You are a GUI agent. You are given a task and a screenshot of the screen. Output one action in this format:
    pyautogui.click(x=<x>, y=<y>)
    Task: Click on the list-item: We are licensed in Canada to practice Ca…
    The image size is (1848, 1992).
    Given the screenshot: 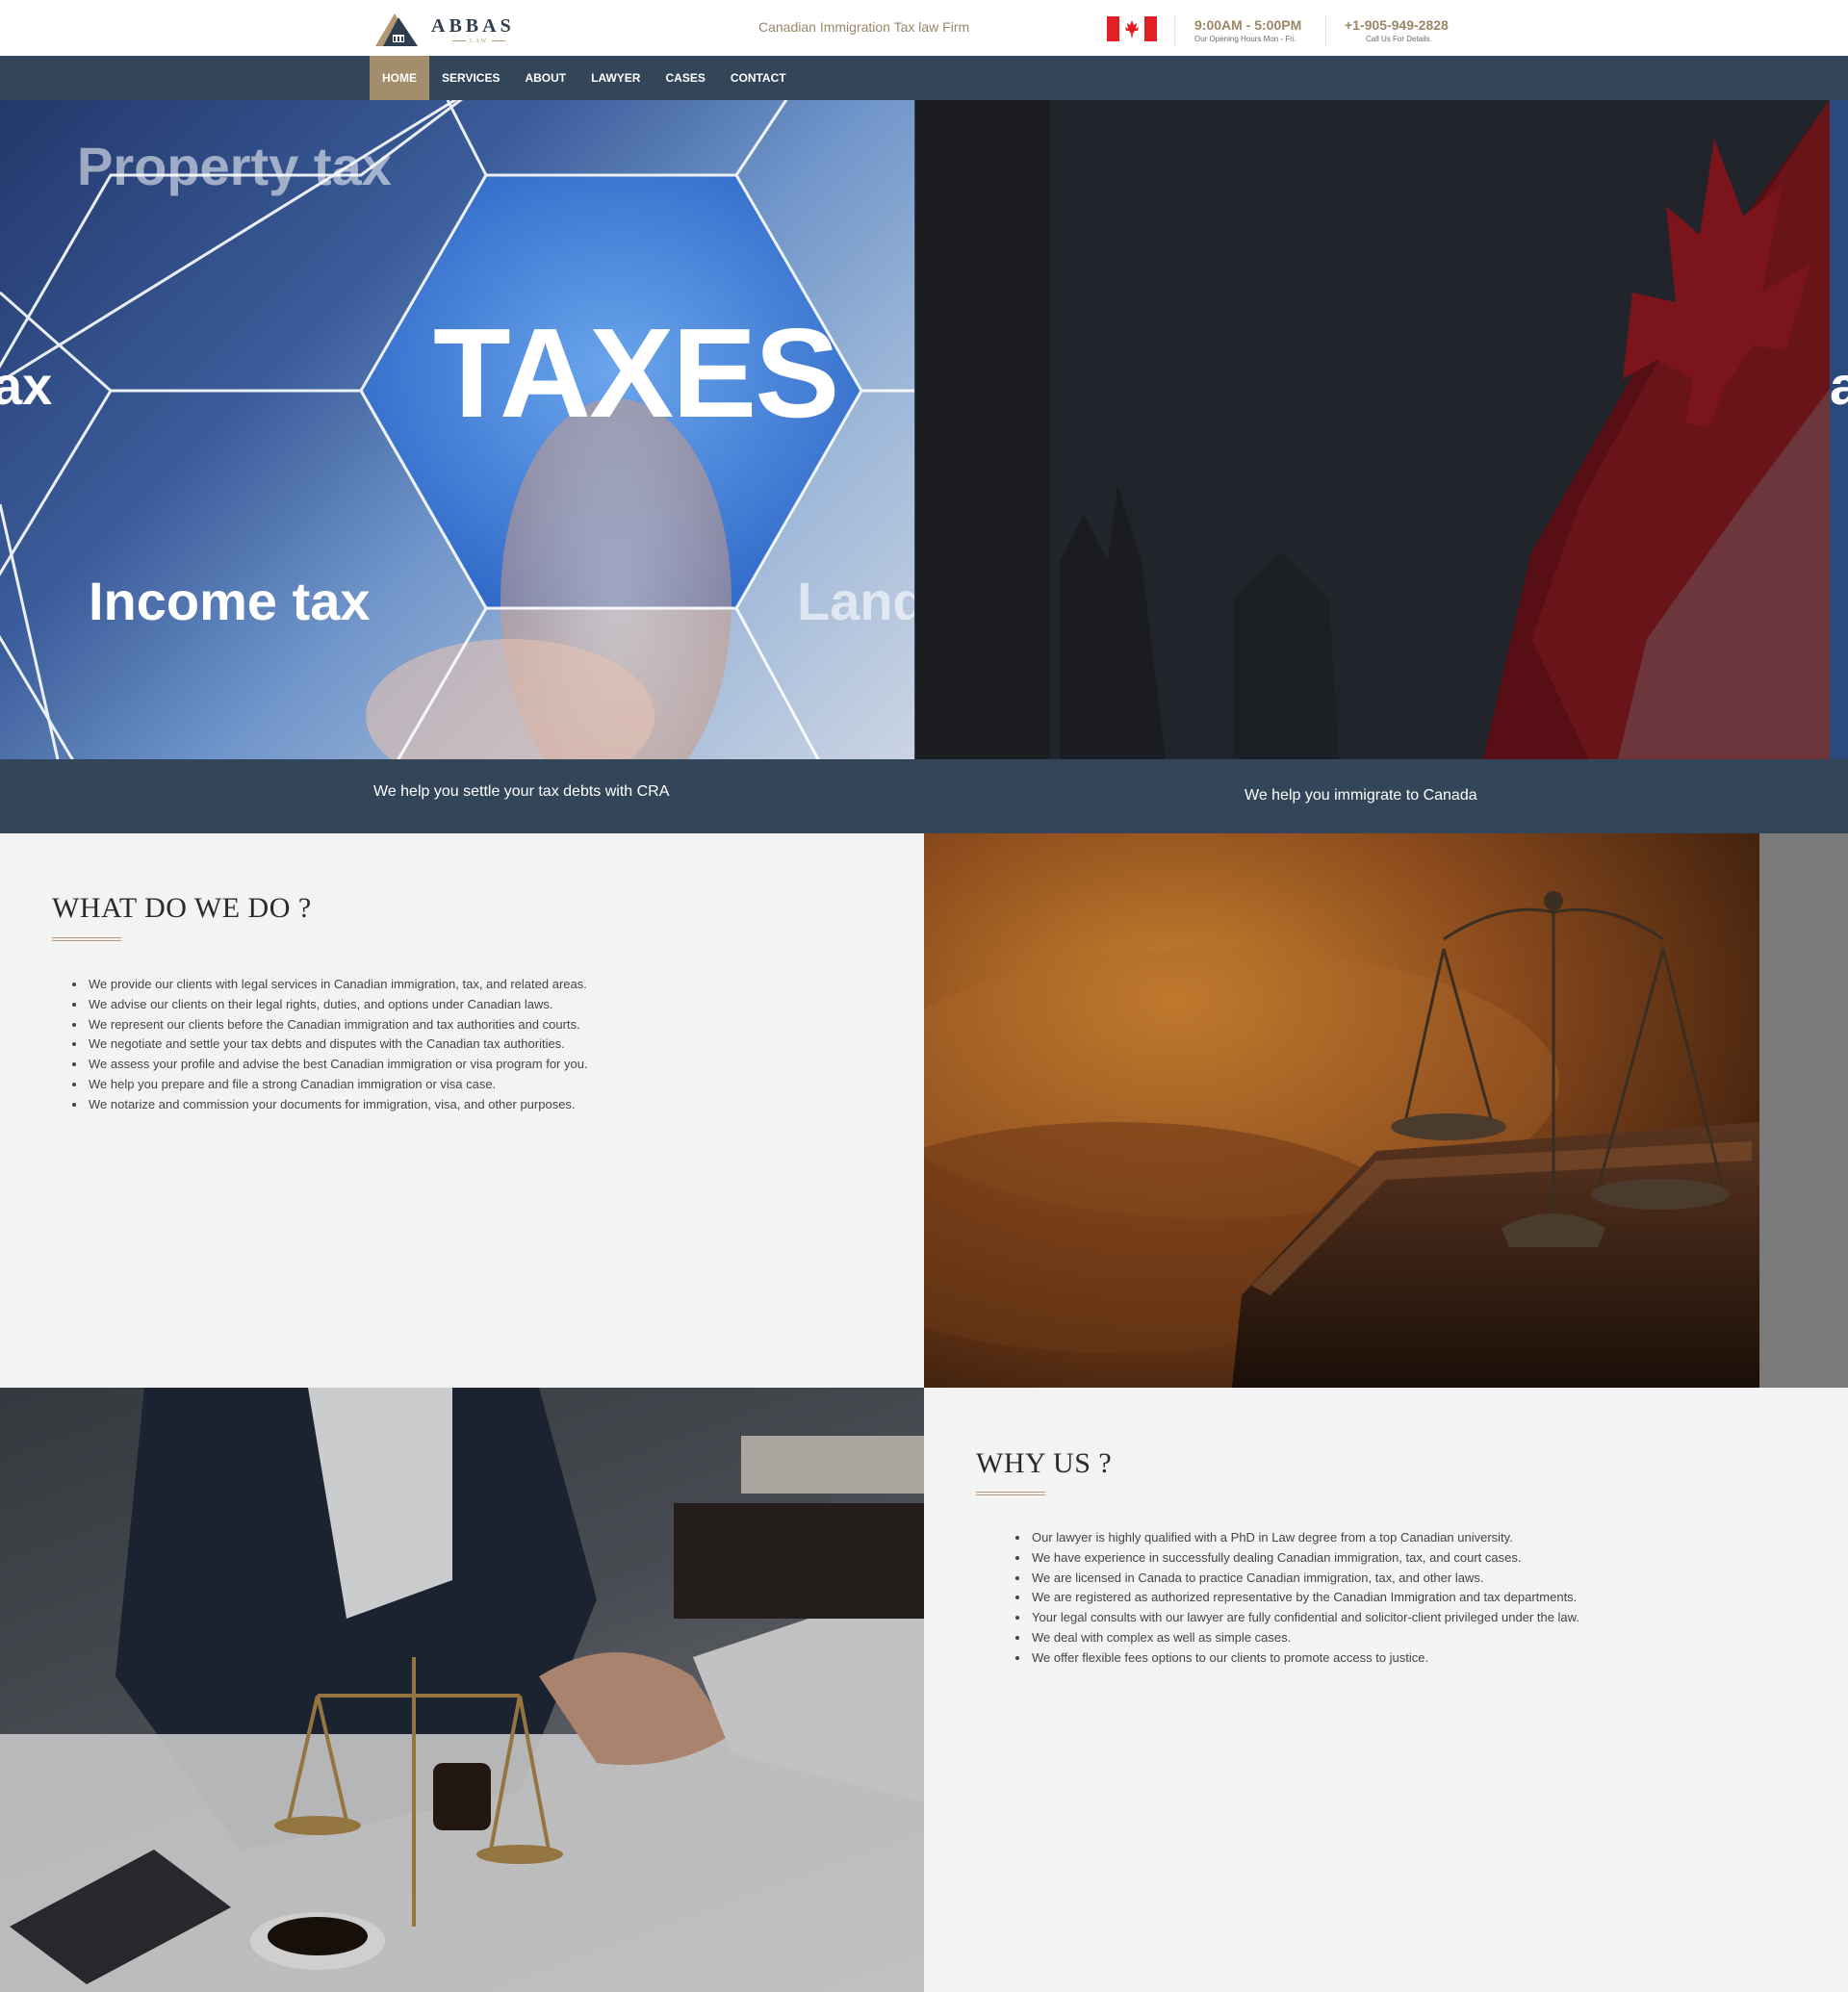 What is the action you would take?
    pyautogui.click(x=1415, y=1579)
    